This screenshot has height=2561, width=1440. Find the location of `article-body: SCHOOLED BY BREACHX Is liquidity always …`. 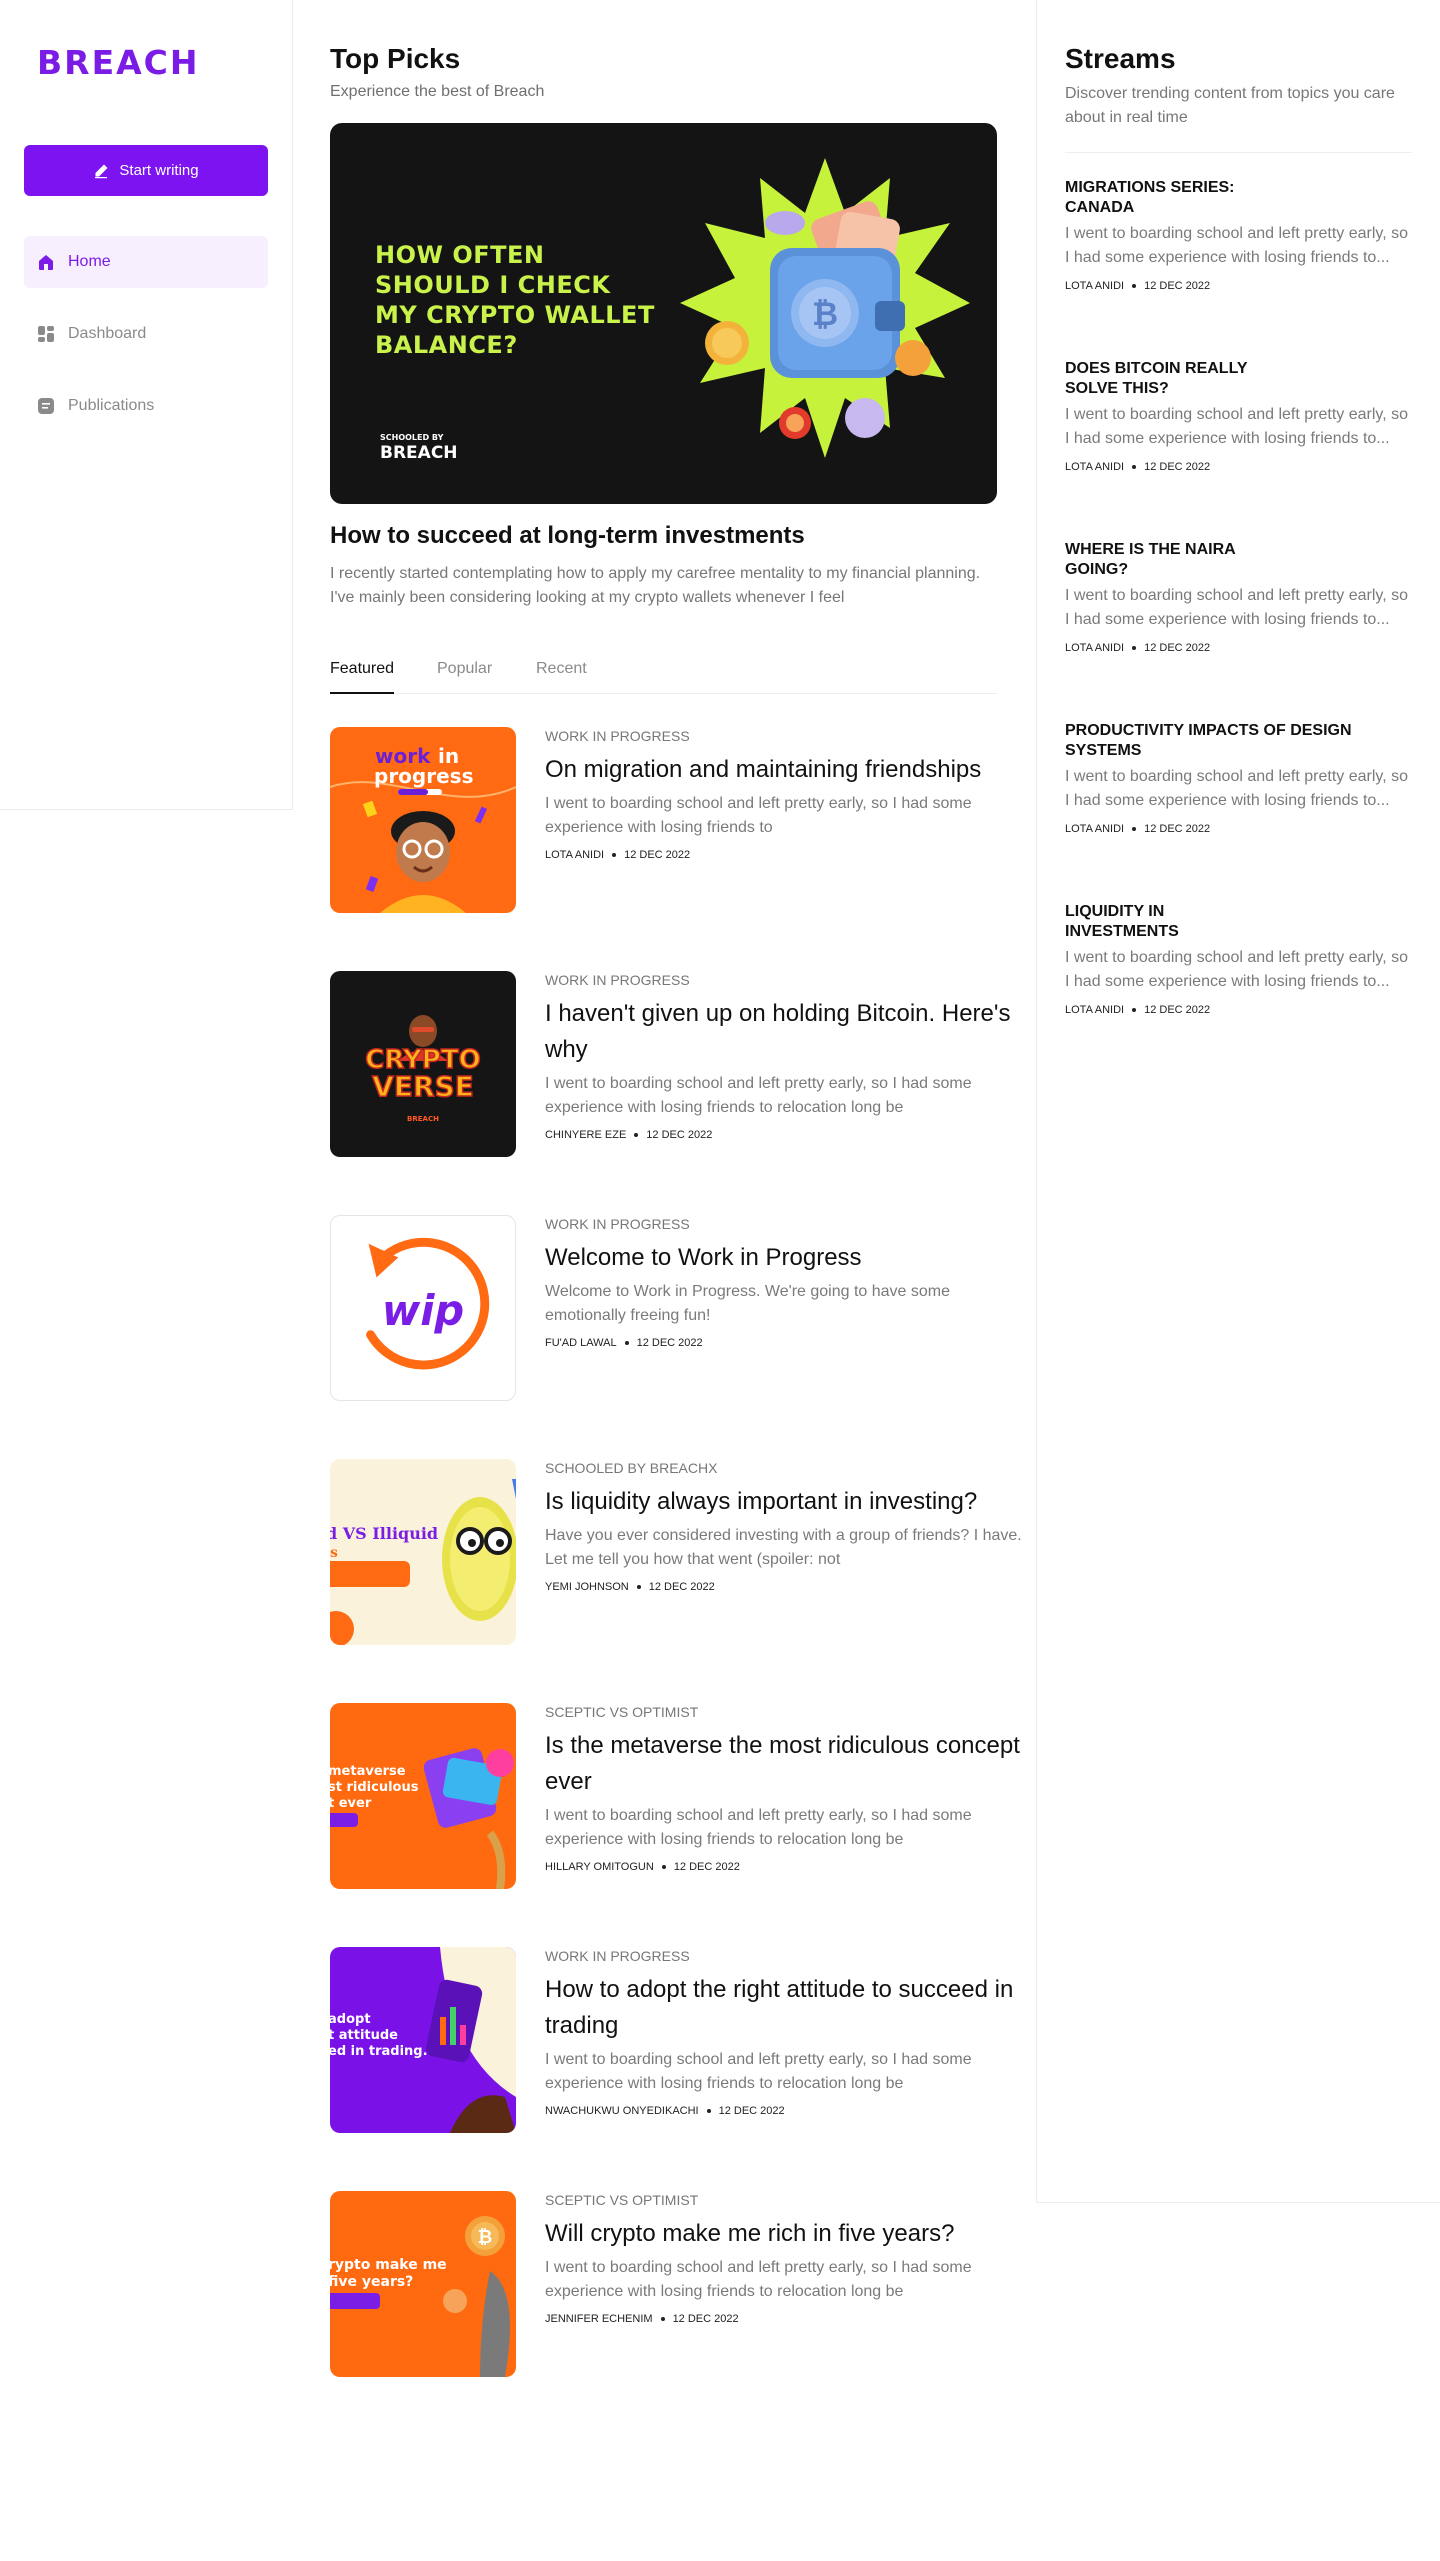

article-body: SCHOOLED BY BREACHX Is liquidity always … is located at coordinates (787, 1526).